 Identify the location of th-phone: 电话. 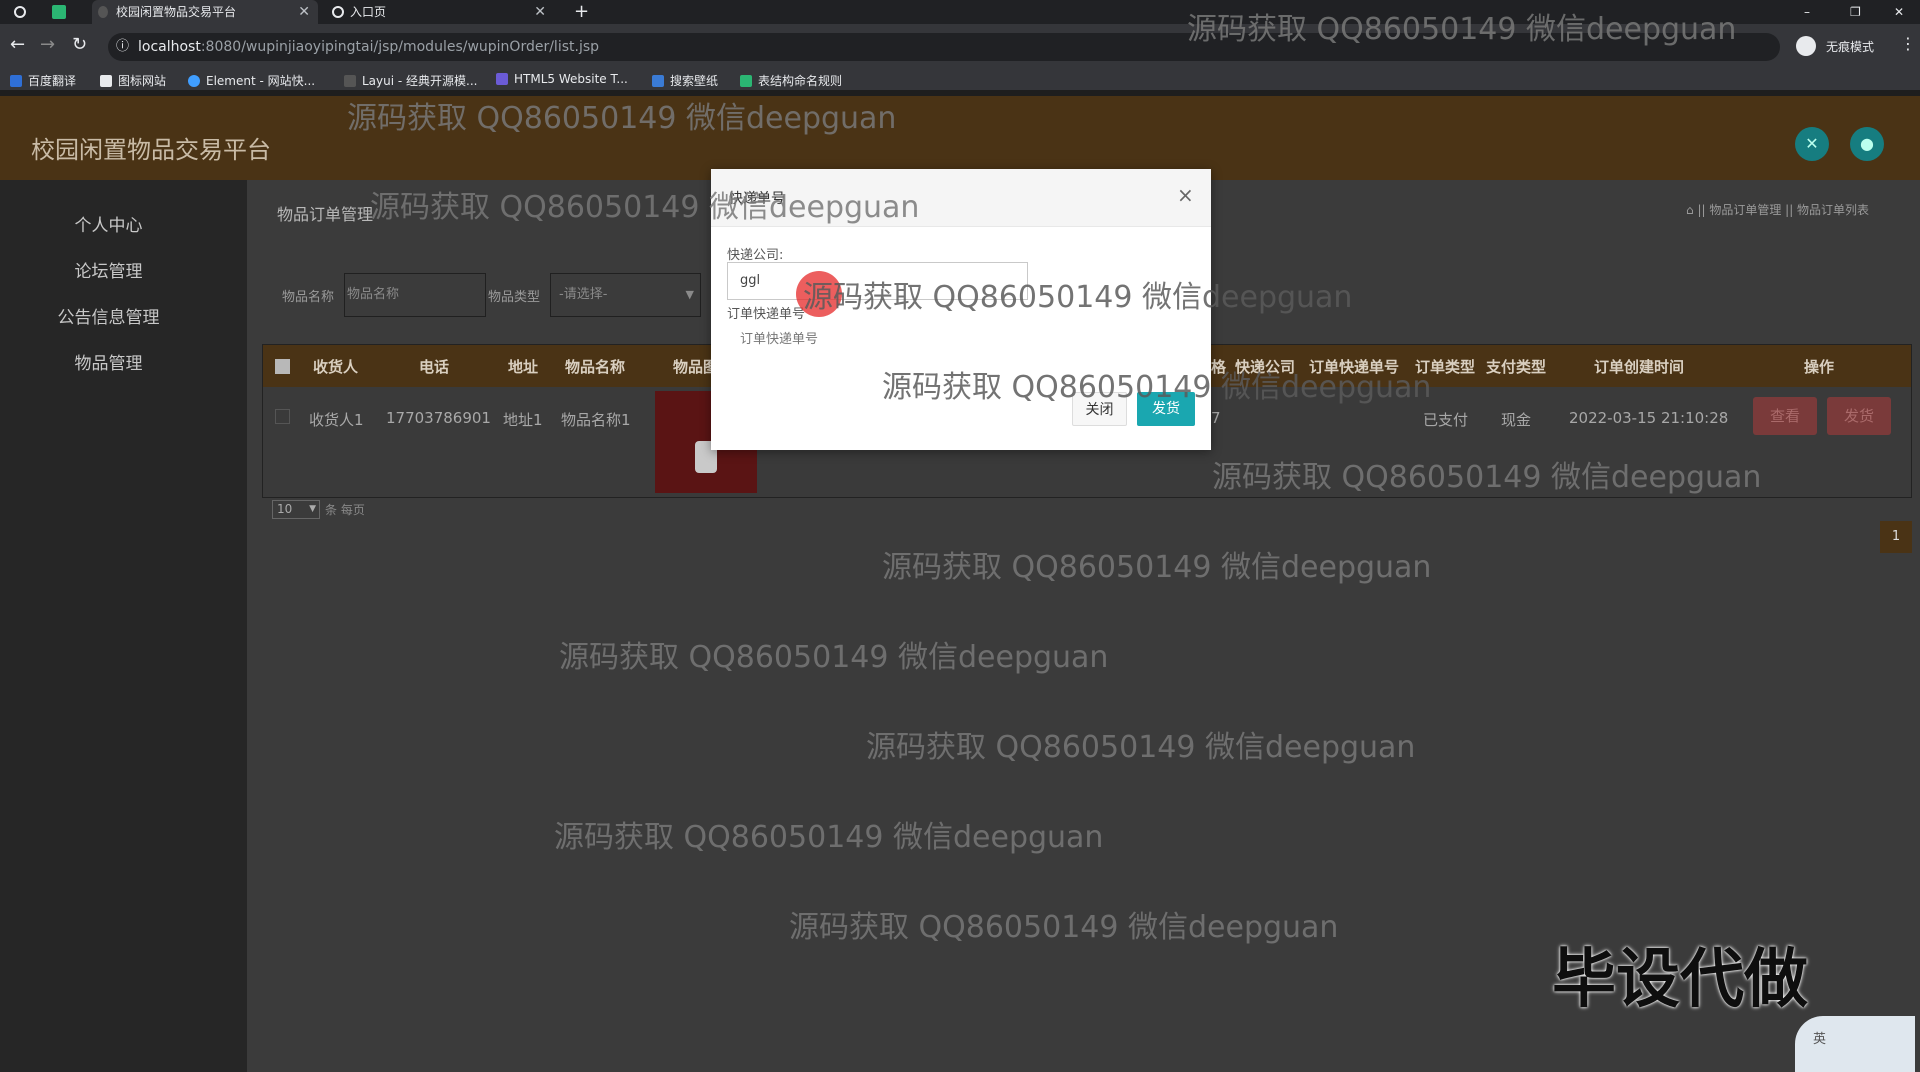
(434, 367).